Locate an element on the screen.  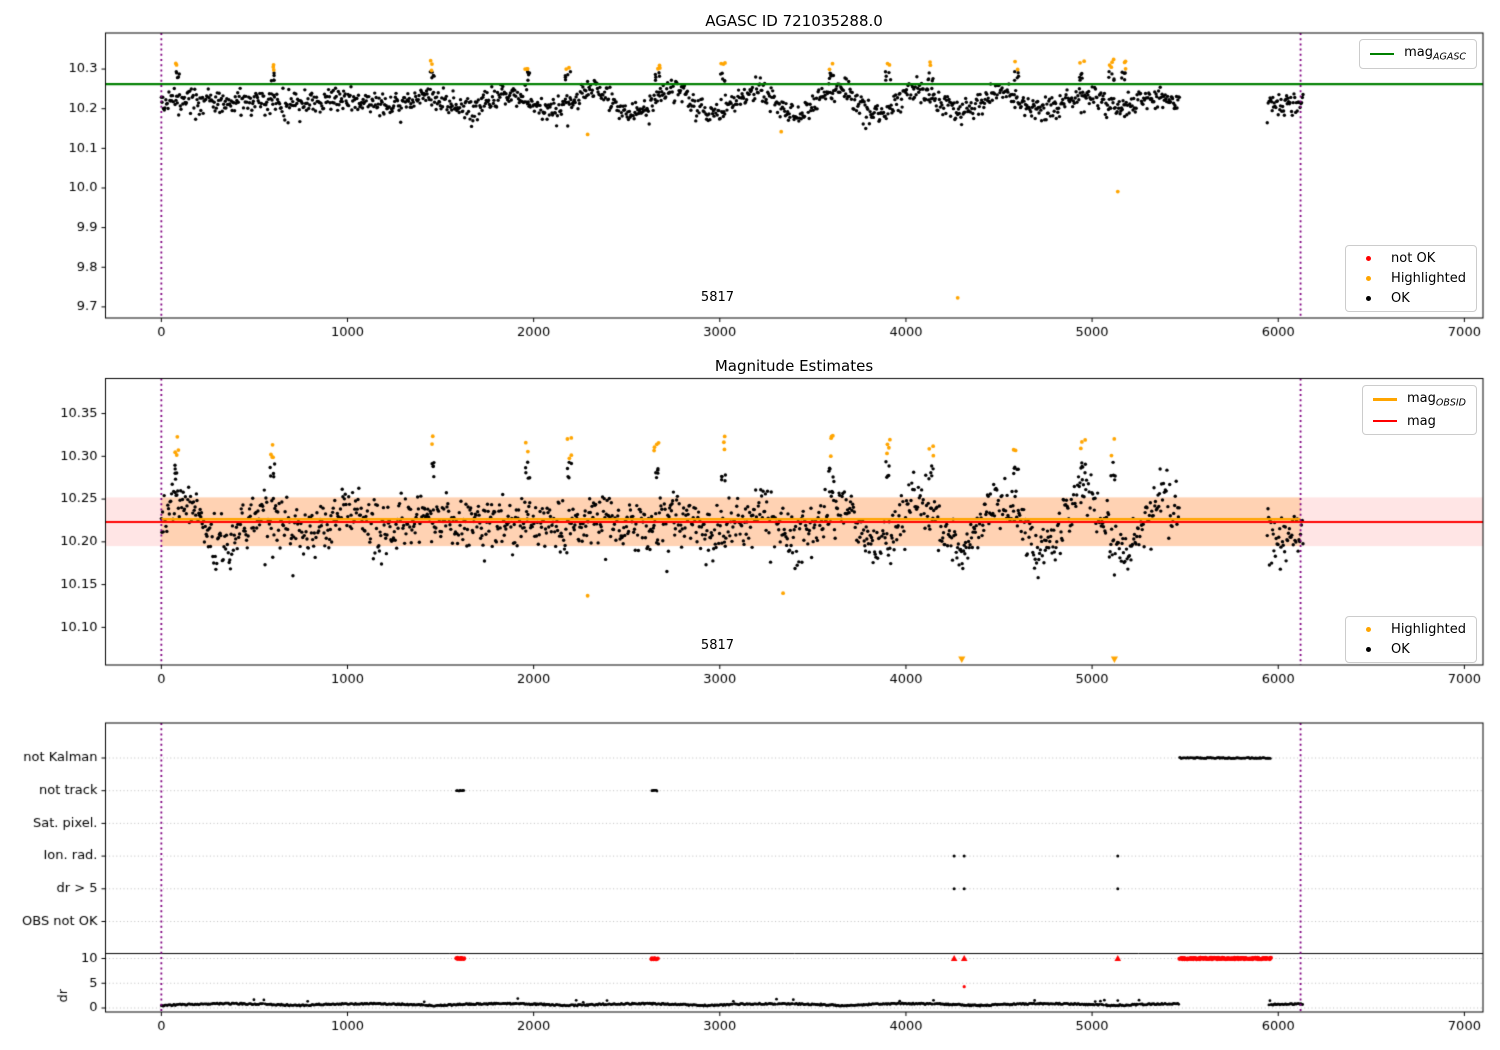
legend-item-label: magOBSID is located at coordinates (1436, 400).